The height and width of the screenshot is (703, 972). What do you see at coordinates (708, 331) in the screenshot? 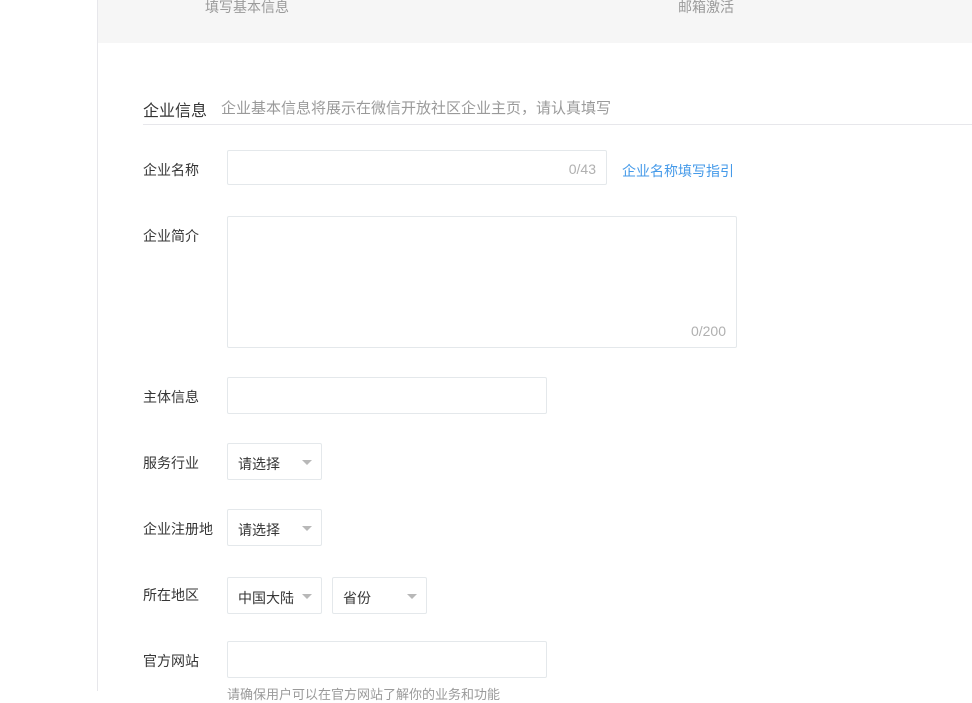
I see `company-intro-counter: 0/200` at bounding box center [708, 331].